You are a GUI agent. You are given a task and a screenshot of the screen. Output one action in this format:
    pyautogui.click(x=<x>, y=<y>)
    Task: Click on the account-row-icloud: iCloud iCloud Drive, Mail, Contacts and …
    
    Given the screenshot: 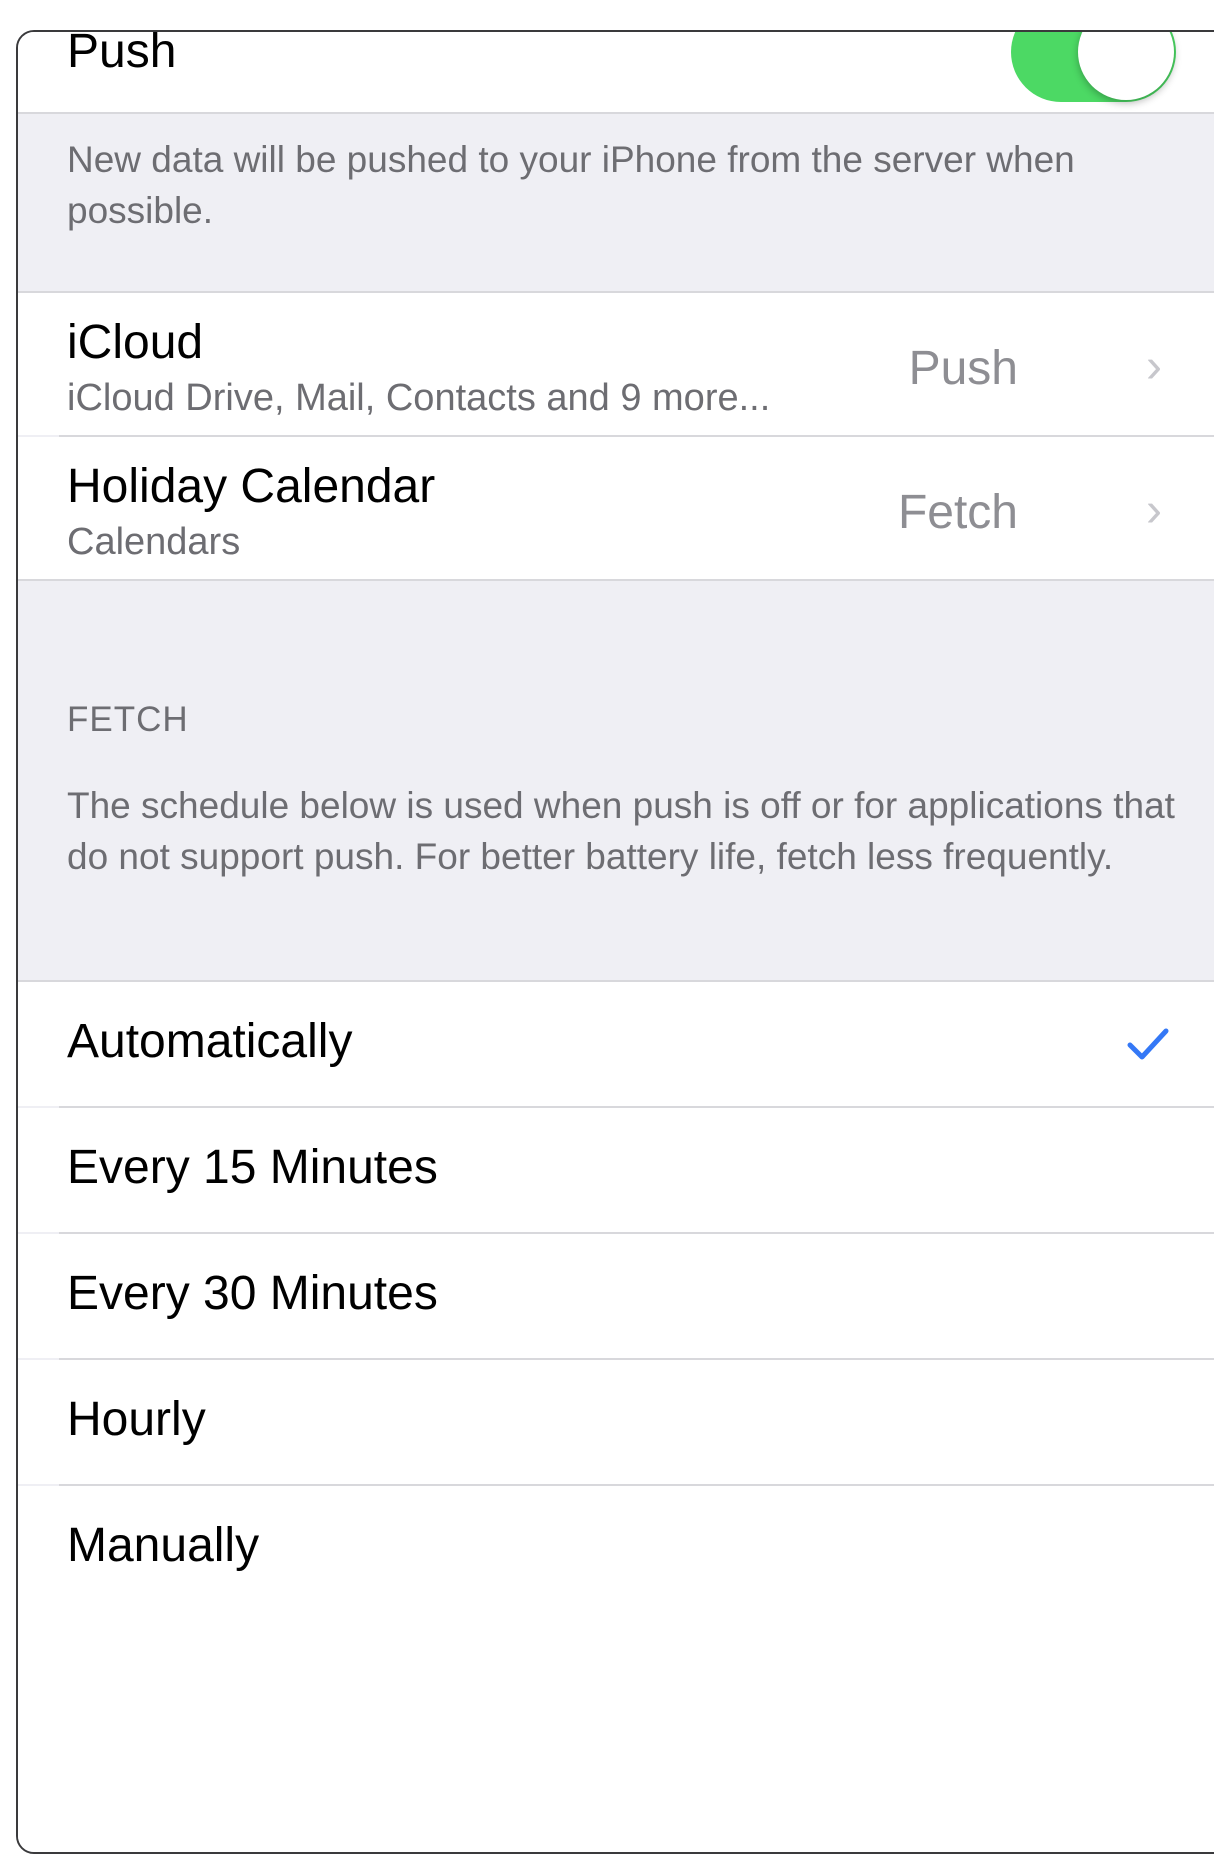 What is the action you would take?
    pyautogui.click(x=616, y=364)
    